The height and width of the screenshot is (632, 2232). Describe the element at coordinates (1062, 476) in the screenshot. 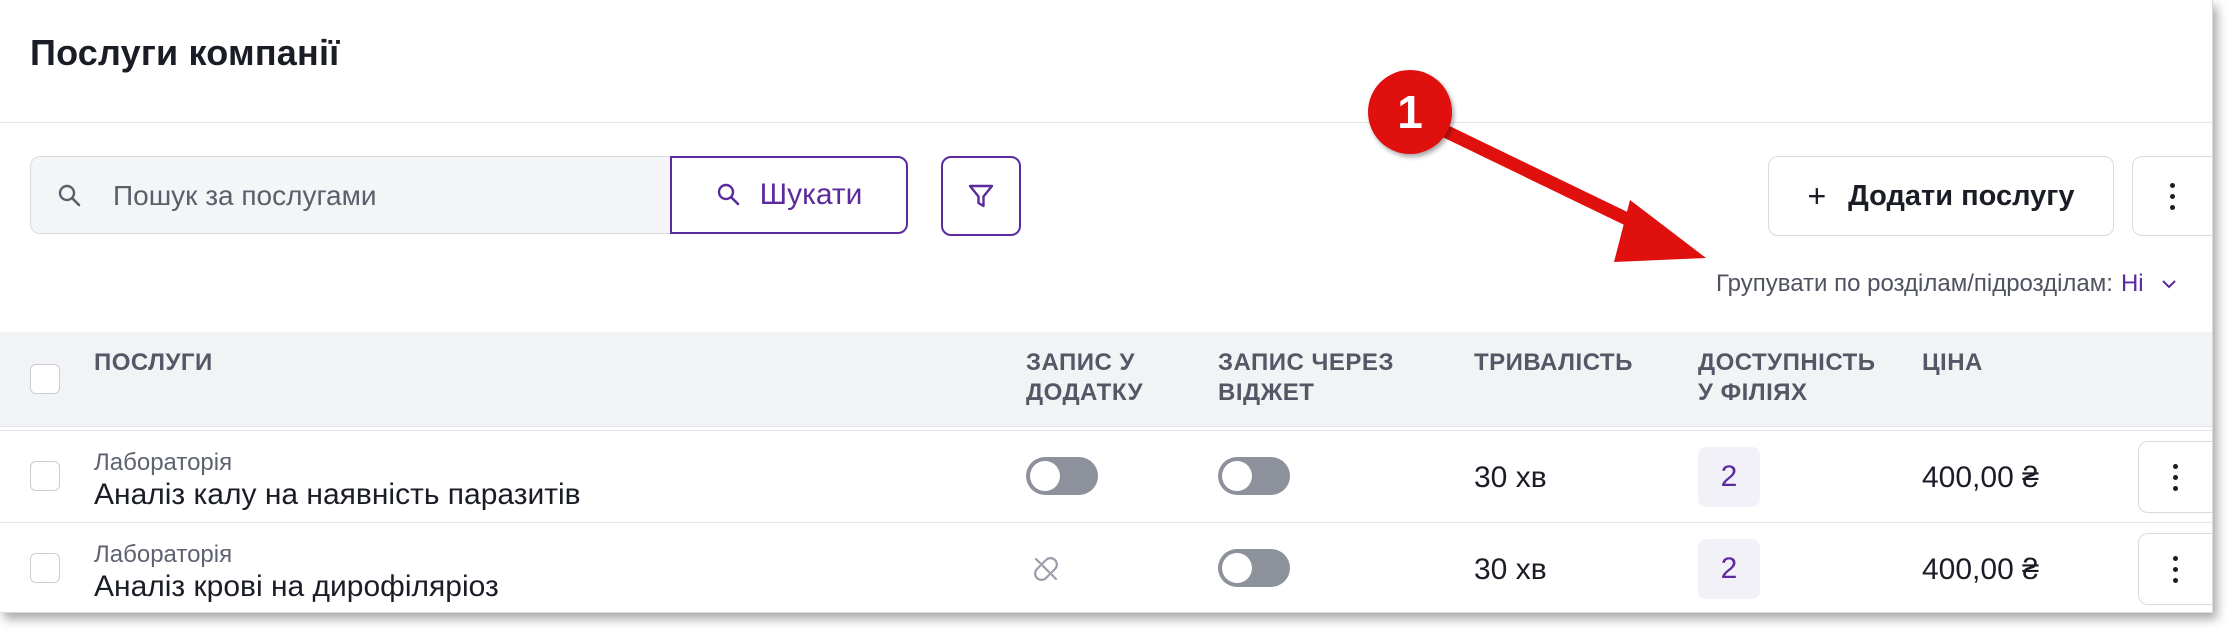

I see `app-booking-toggle` at that location.